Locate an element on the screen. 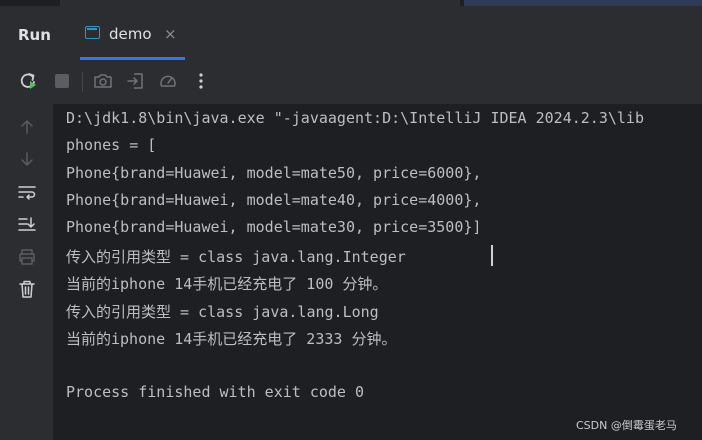 The image size is (702, 440). profiler-button is located at coordinates (168, 81).